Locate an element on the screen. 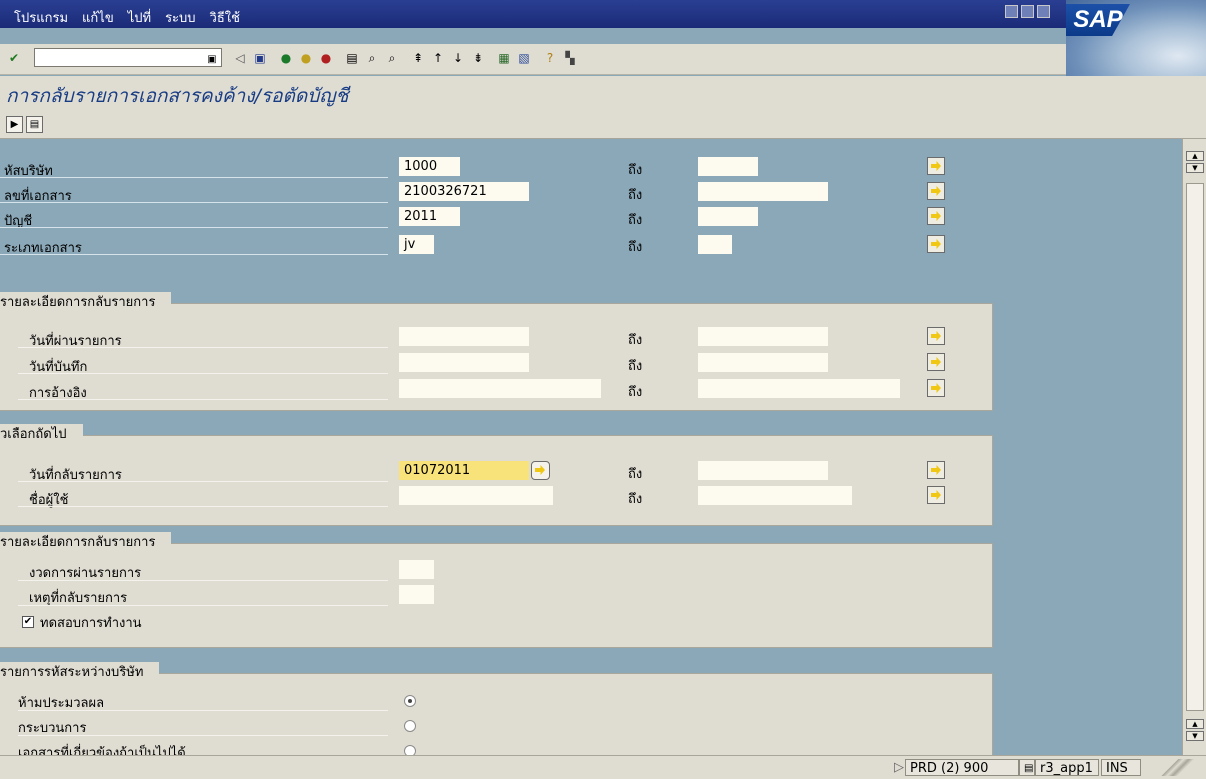 This screenshot has height=779, width=1206. layout-menu-icon: ▚ is located at coordinates (570, 58).